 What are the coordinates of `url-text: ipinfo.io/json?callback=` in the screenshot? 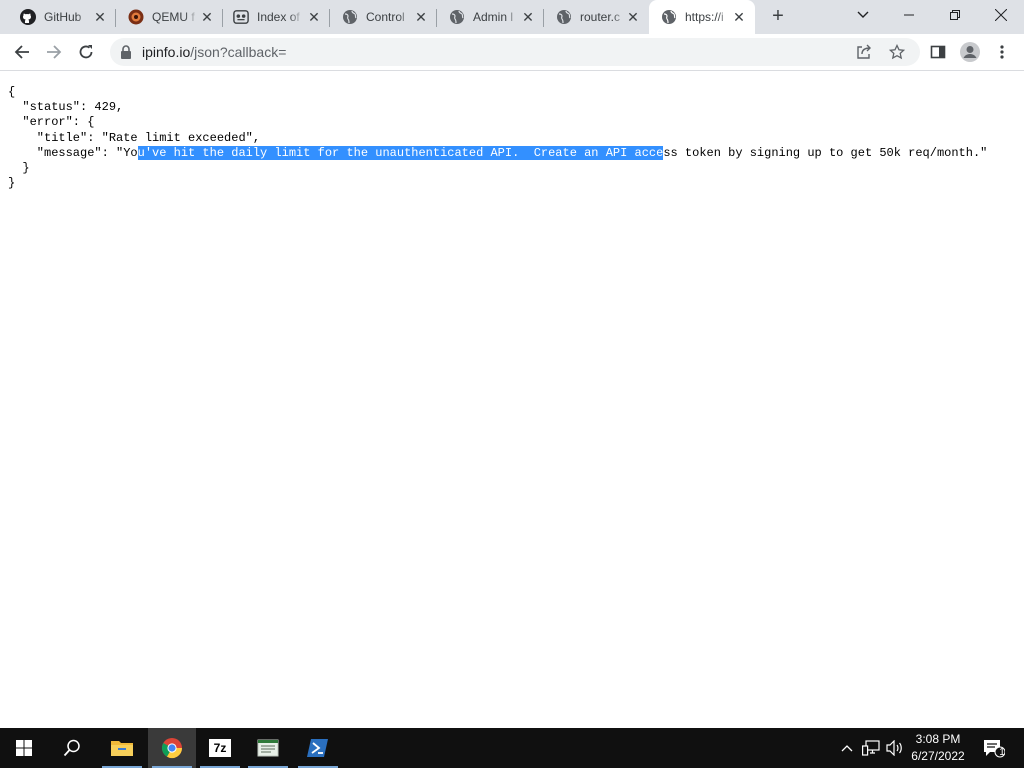 It's located at (214, 52).